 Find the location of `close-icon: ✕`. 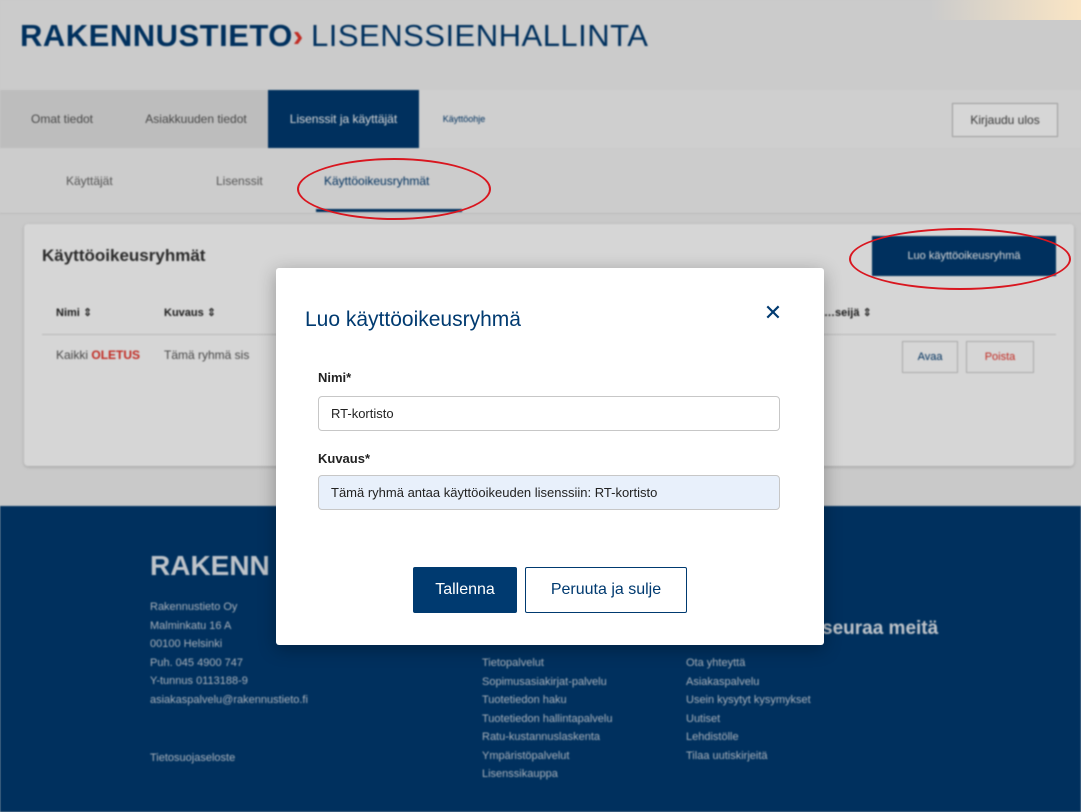

close-icon: ✕ is located at coordinates (773, 313).